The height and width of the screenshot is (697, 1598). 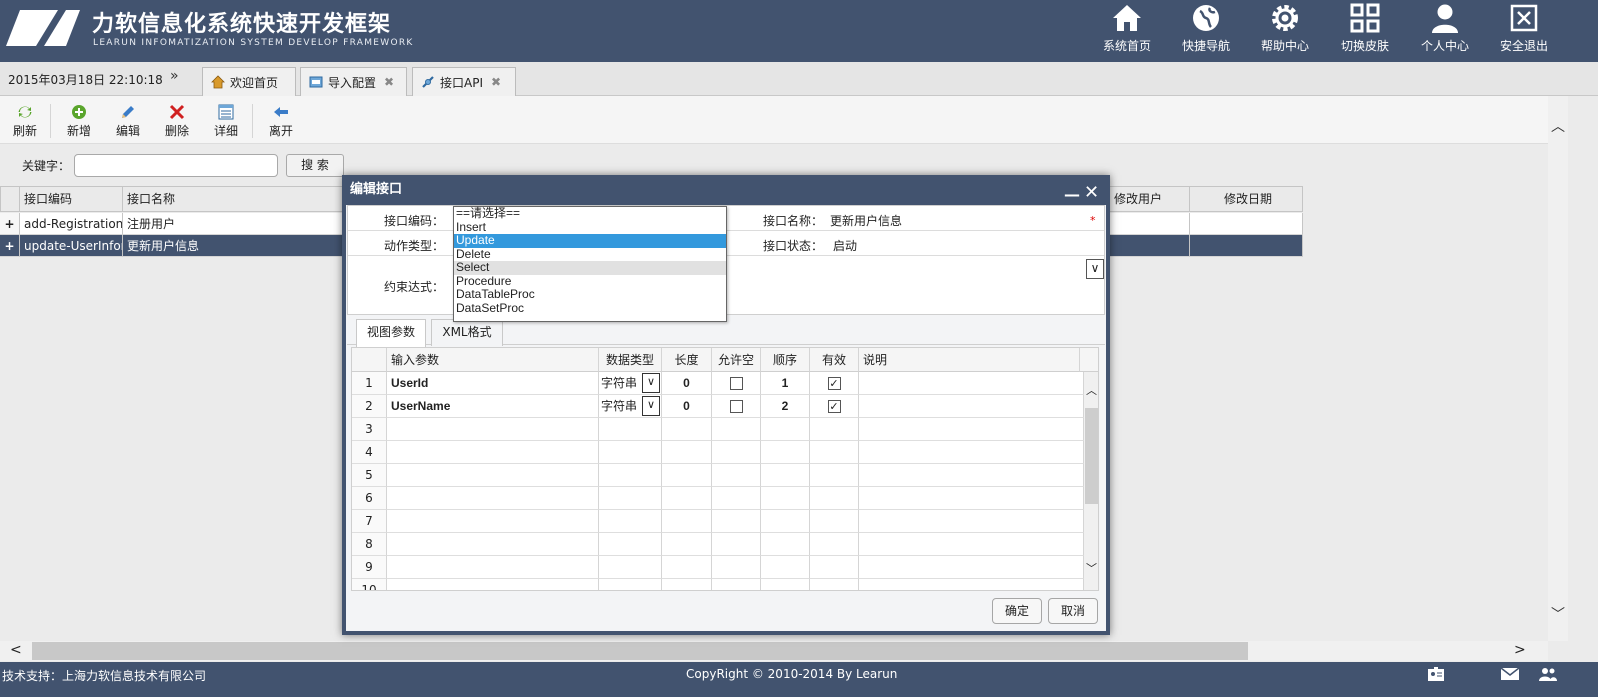 What do you see at coordinates (785, 383) in the screenshot?
I see `param-order: 1` at bounding box center [785, 383].